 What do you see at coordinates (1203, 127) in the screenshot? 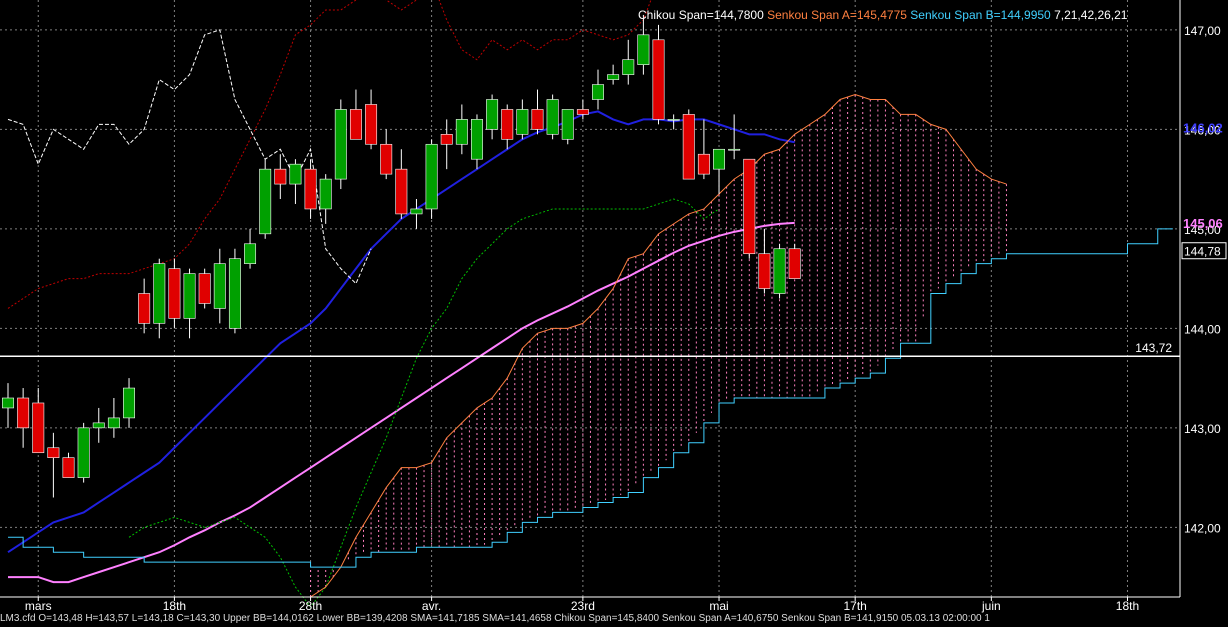
I see `price-tag-label: 146,02` at bounding box center [1203, 127].